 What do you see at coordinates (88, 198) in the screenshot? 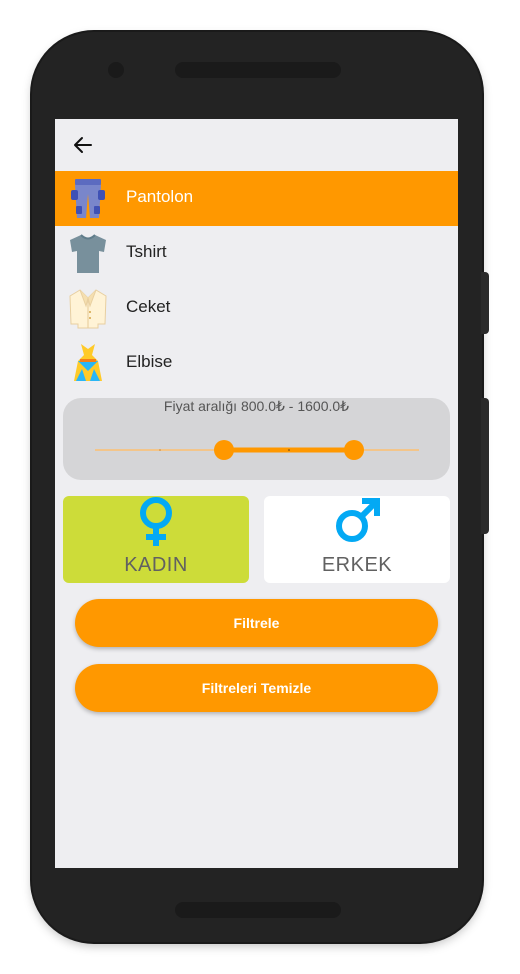
I see `pants-icon` at bounding box center [88, 198].